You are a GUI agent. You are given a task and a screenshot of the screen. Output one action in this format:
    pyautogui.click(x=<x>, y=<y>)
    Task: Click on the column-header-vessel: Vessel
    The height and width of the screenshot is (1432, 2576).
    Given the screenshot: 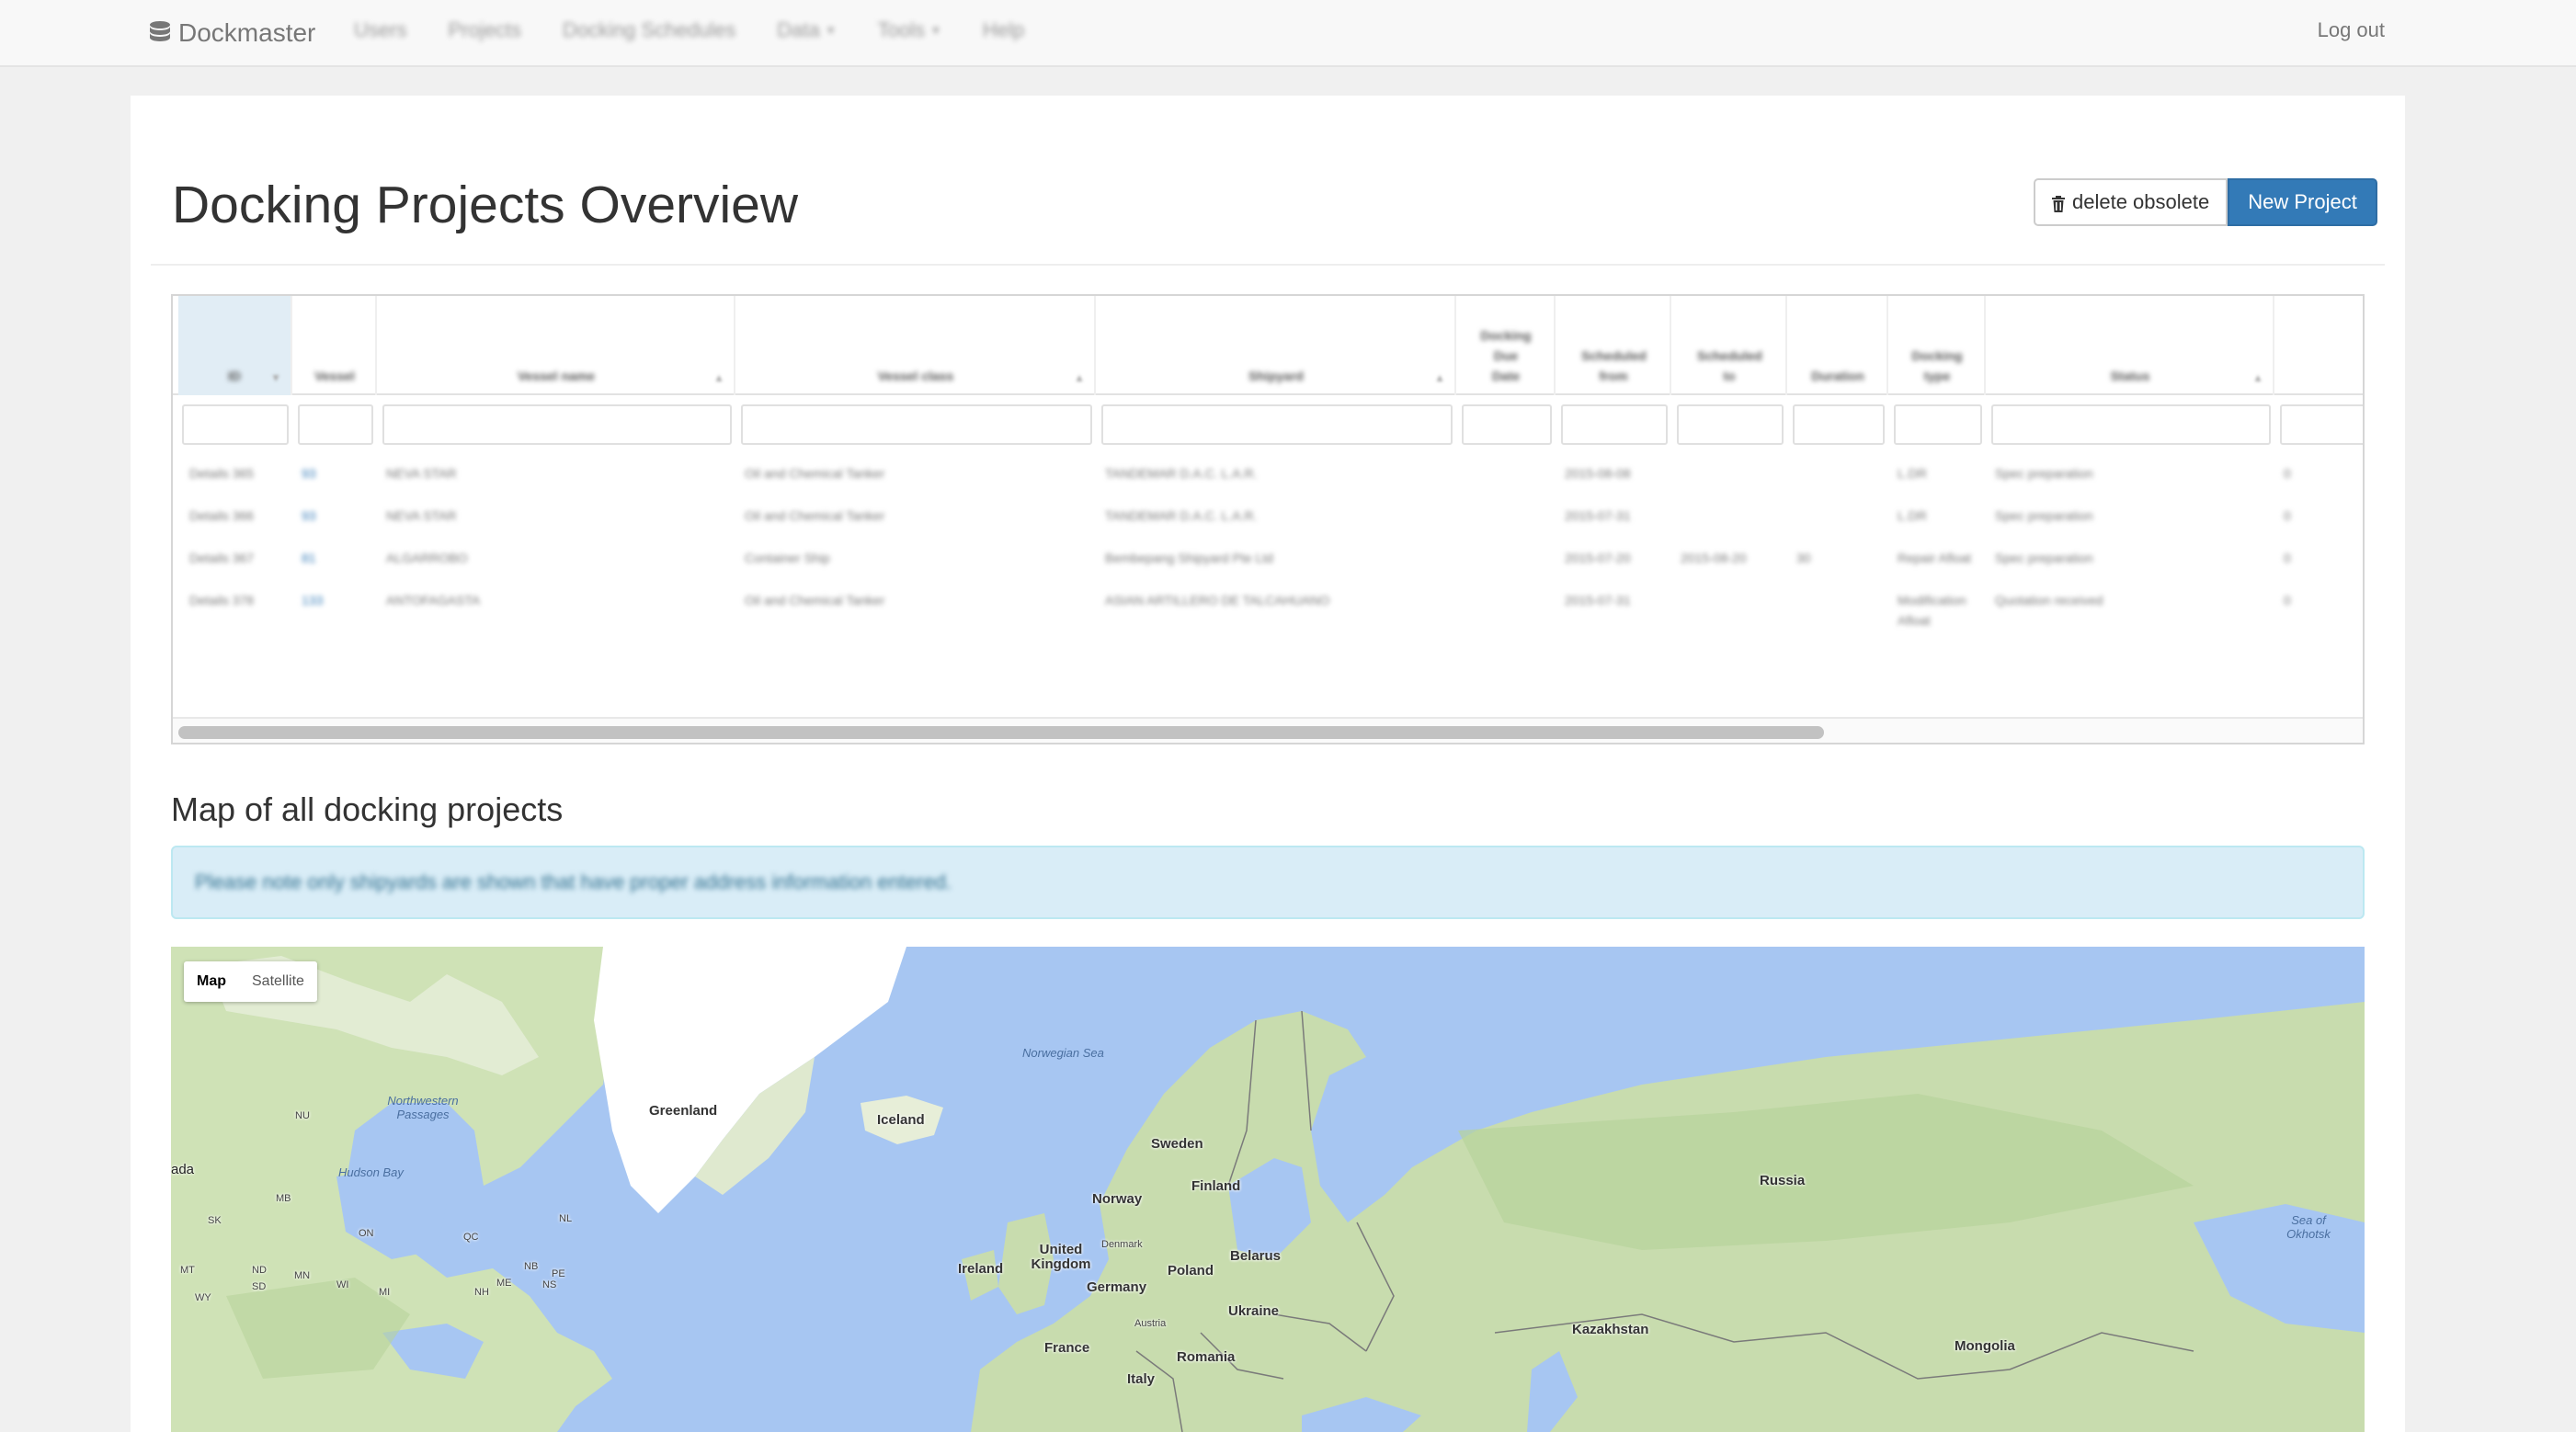 What is the action you would take?
    pyautogui.click(x=335, y=345)
    